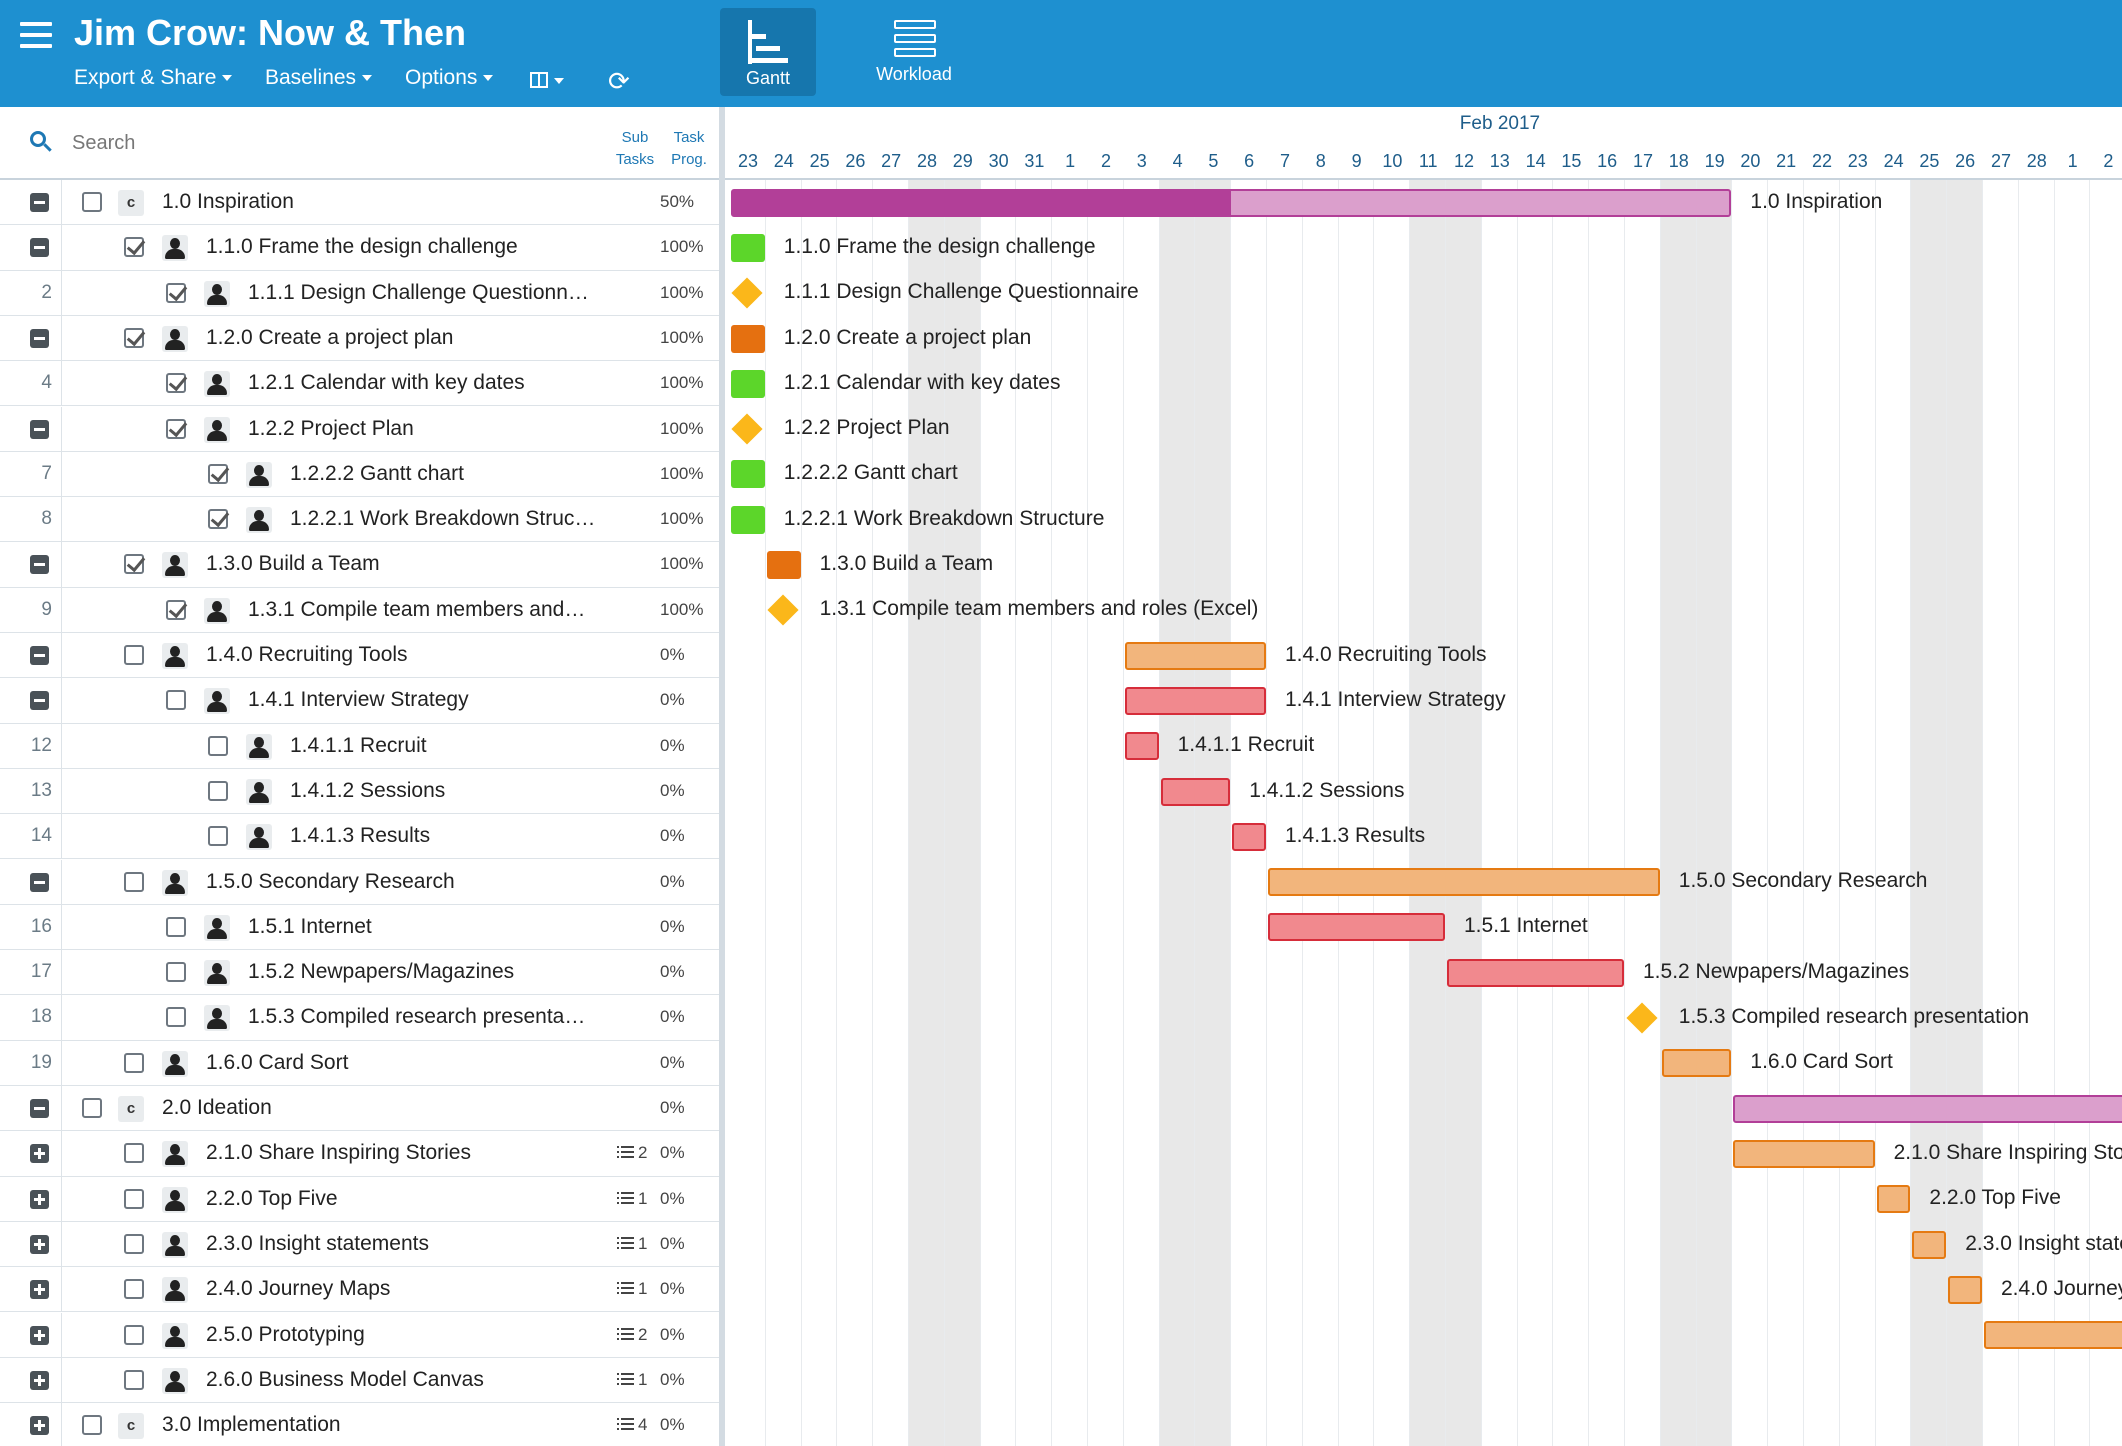 The image size is (2122, 1446). Describe the element at coordinates (554, 81) in the screenshot. I see `columns-icon` at that location.